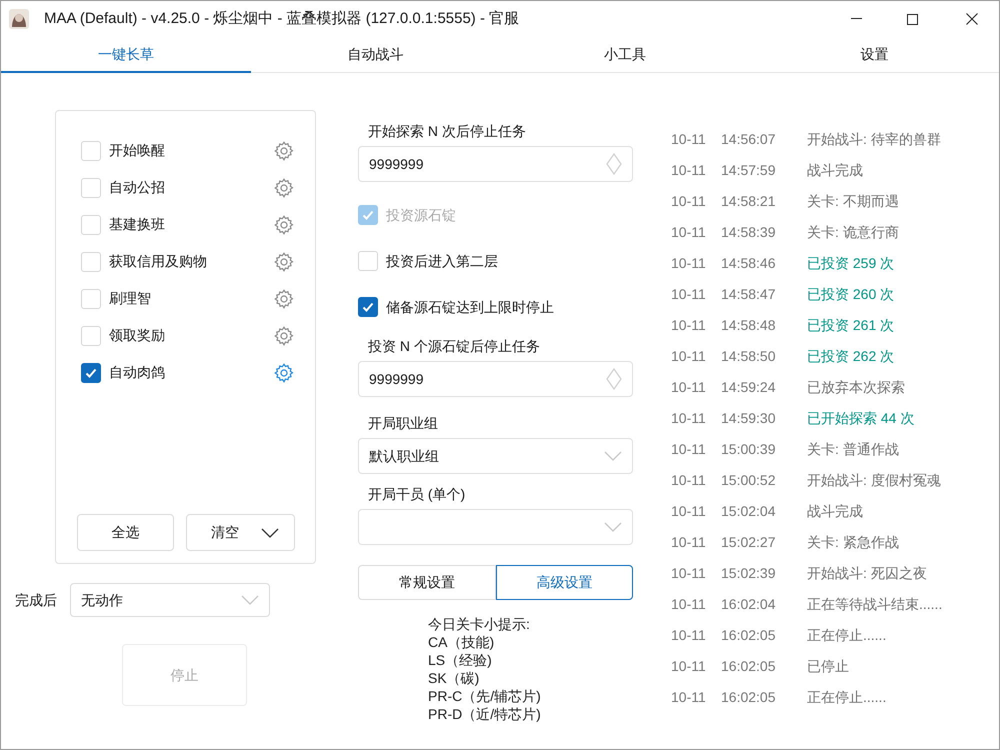 Image resolution: width=1000 pixels, height=750 pixels. Describe the element at coordinates (417, 494) in the screenshot. I see `field-label: 开局干员 (单个)` at that location.